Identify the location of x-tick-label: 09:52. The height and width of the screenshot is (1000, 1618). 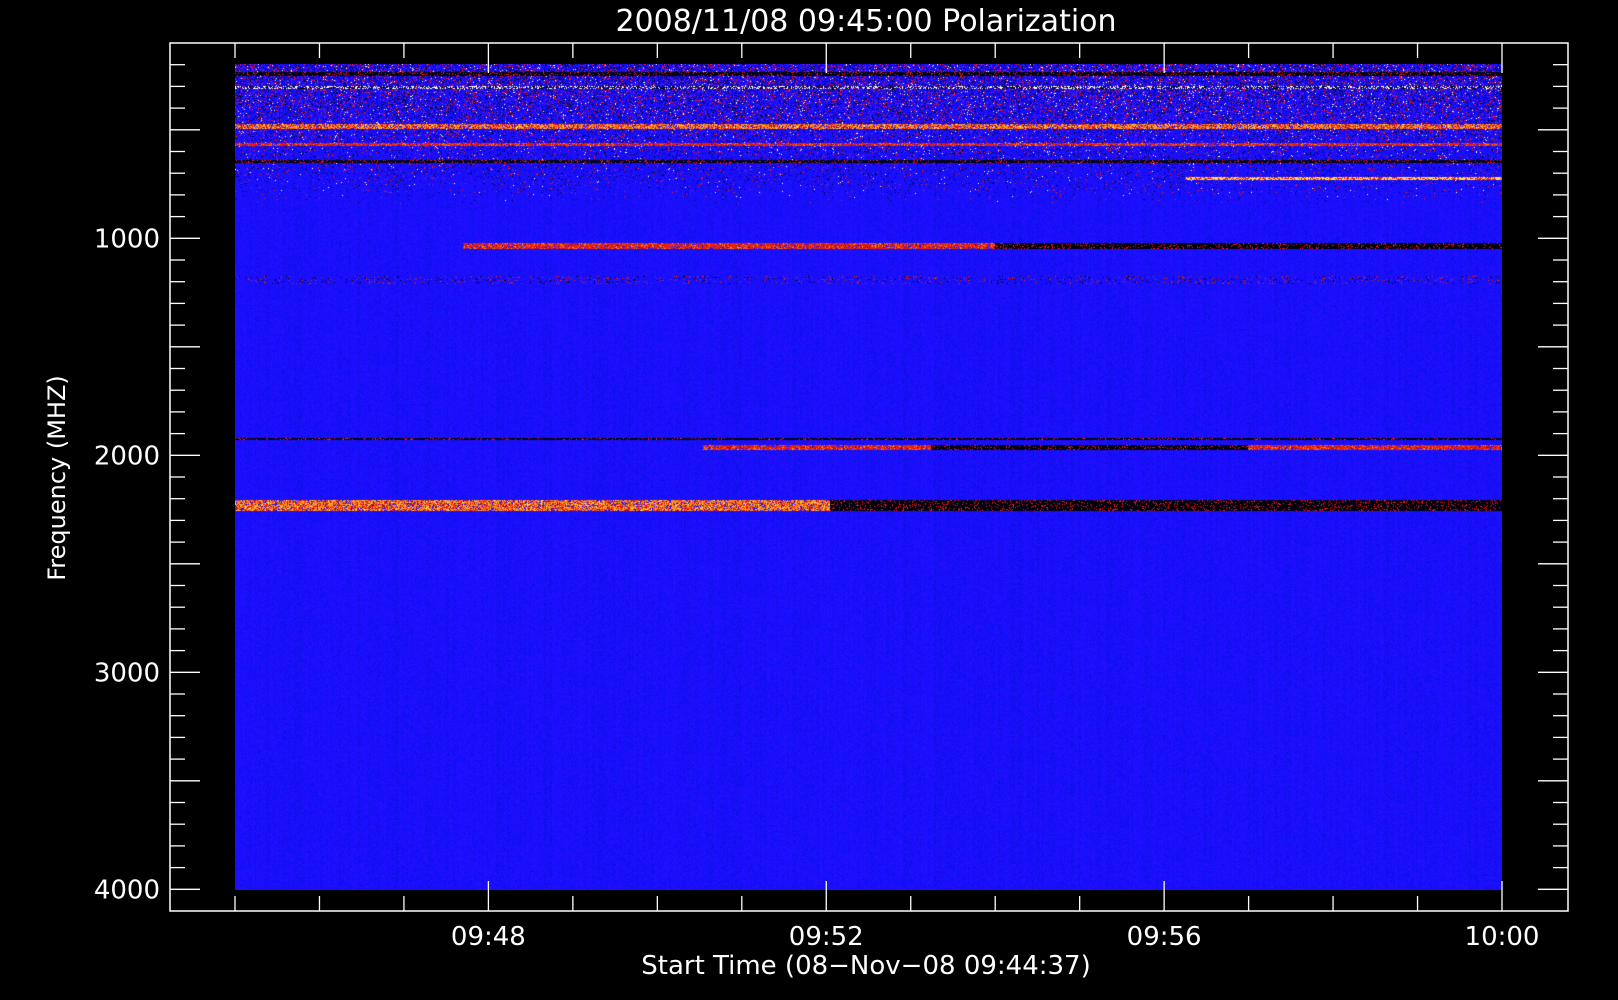
(826, 937).